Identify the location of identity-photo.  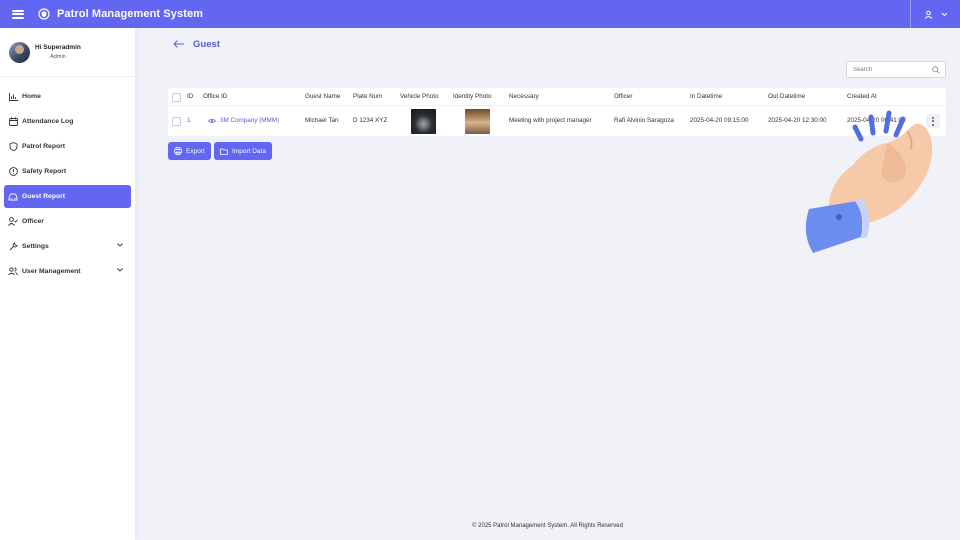
(477, 121).